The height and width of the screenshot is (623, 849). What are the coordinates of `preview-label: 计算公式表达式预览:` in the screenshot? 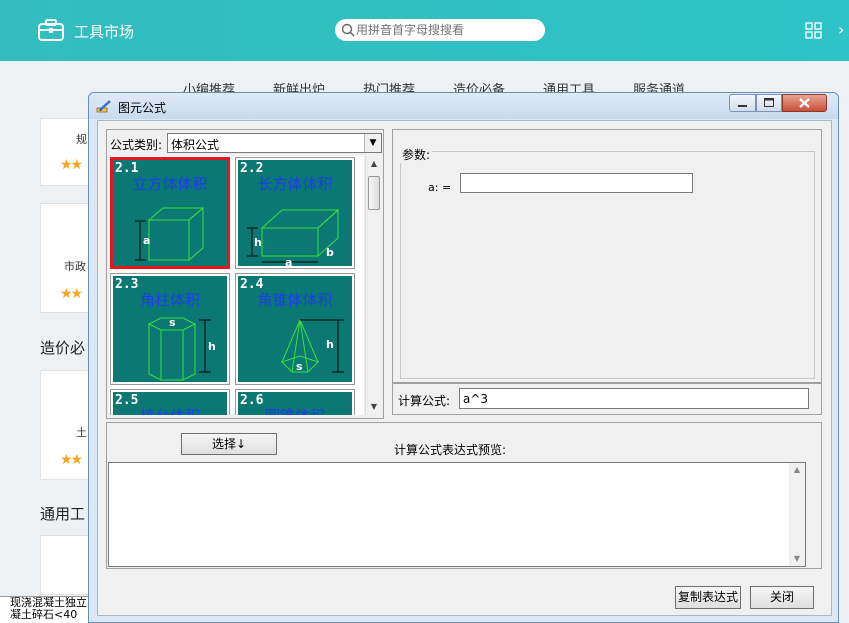 It's located at (450, 450).